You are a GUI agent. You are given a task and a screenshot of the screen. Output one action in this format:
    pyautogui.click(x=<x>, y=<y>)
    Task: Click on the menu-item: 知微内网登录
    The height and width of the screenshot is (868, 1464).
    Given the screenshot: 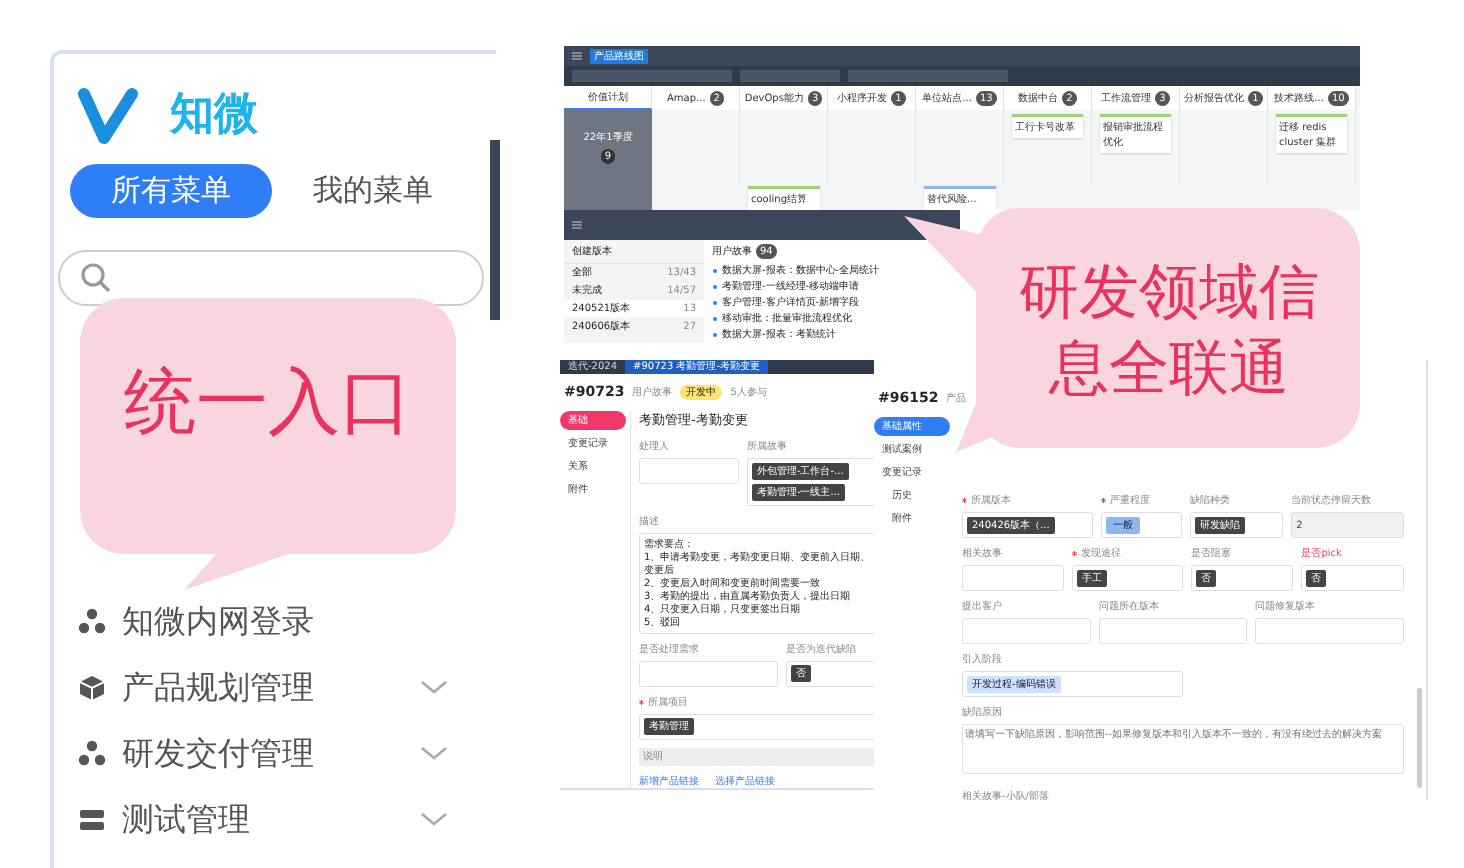 What is the action you would take?
    pyautogui.click(x=275, y=622)
    